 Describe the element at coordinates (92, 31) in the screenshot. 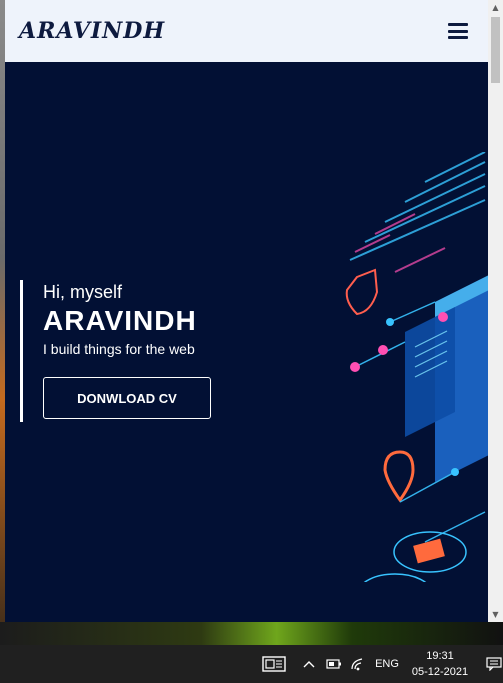

I see `site-brand-logo: ARAVINDH` at that location.